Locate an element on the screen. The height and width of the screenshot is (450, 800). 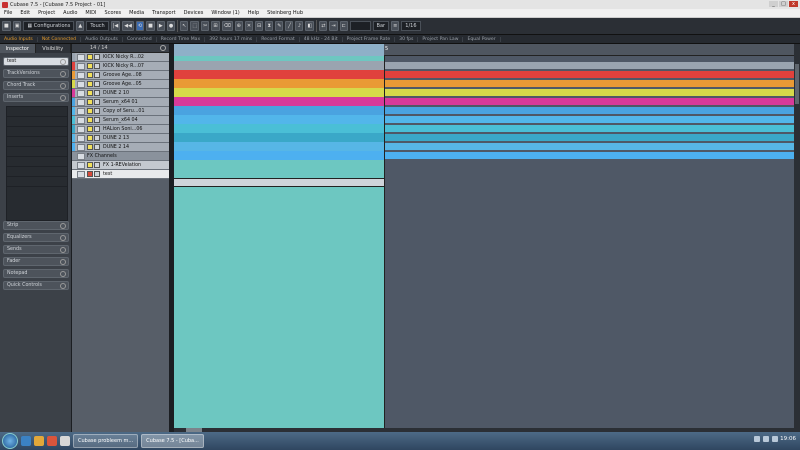
menu-project: Project is located at coordinates (46, 13).